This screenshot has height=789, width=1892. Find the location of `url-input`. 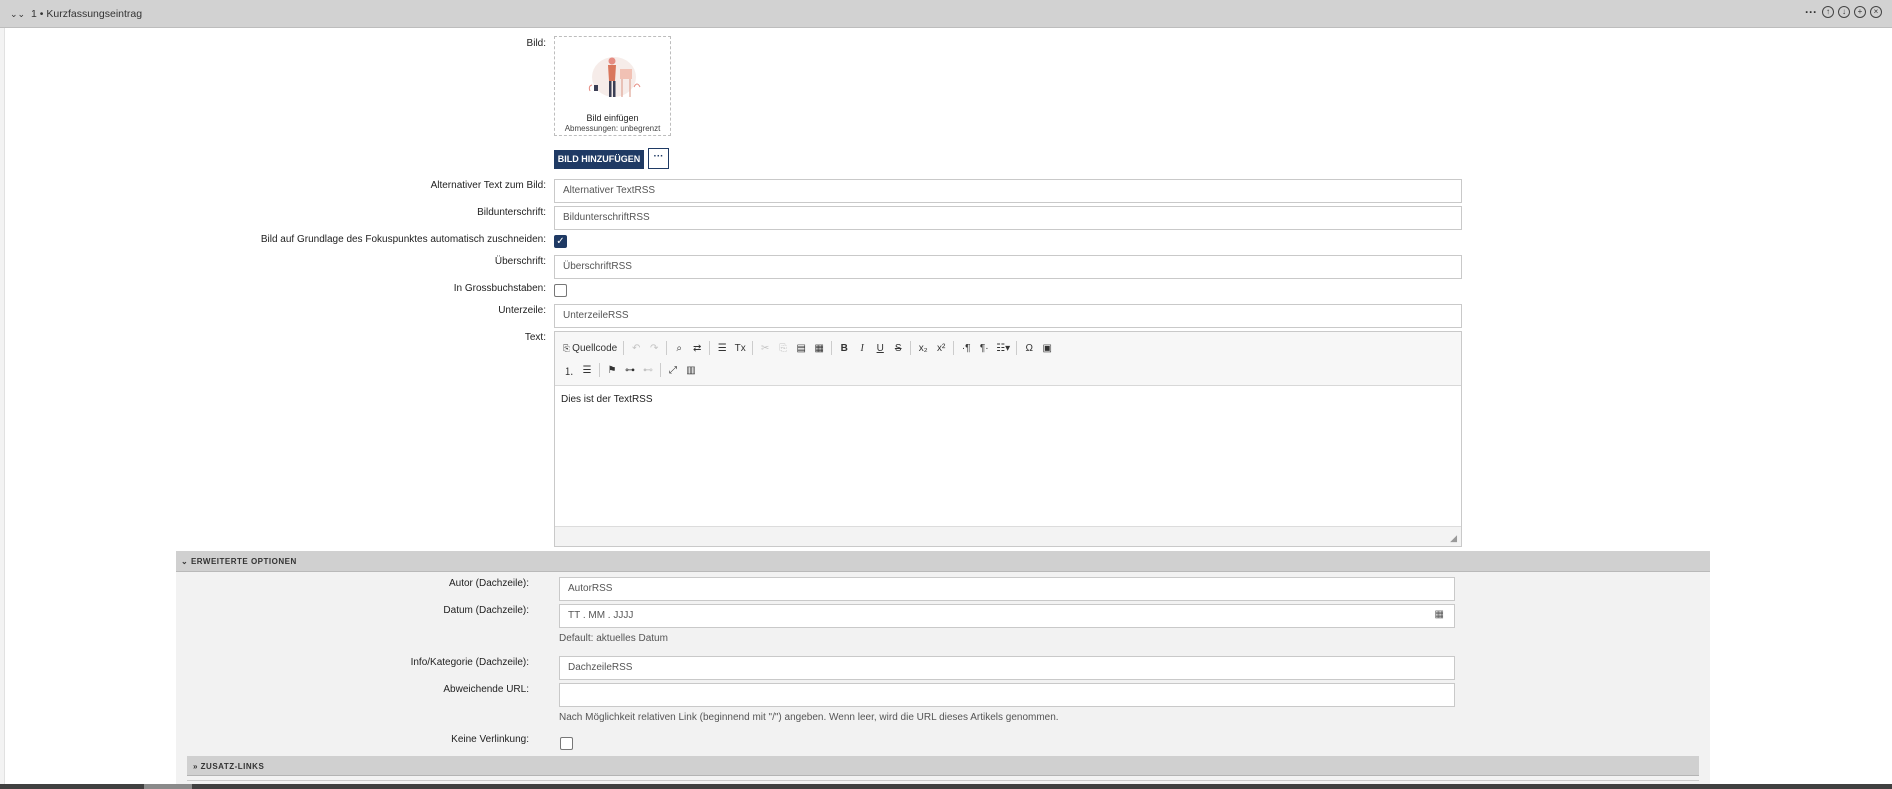

url-input is located at coordinates (1007, 695).